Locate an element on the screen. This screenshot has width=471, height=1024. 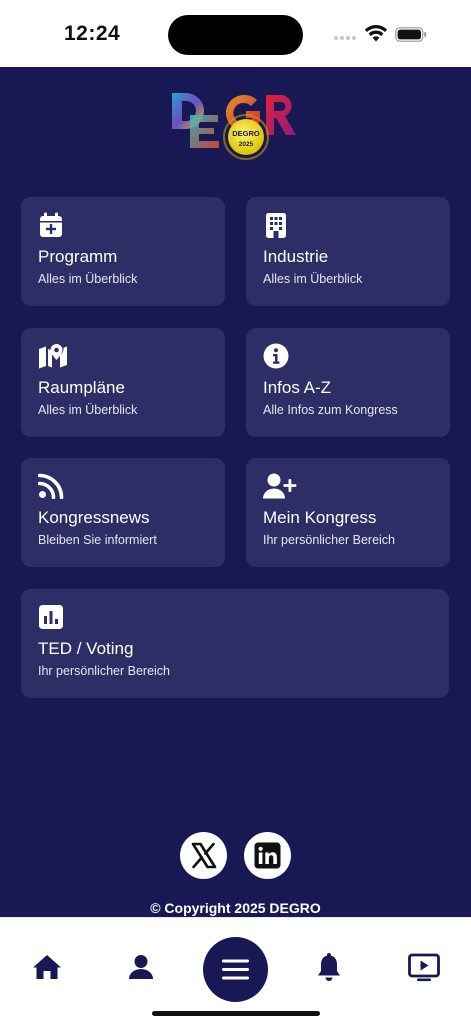
tile-infos-a-z: Infos A-Z Alle Infos zum Kongress is located at coordinates (348, 382).